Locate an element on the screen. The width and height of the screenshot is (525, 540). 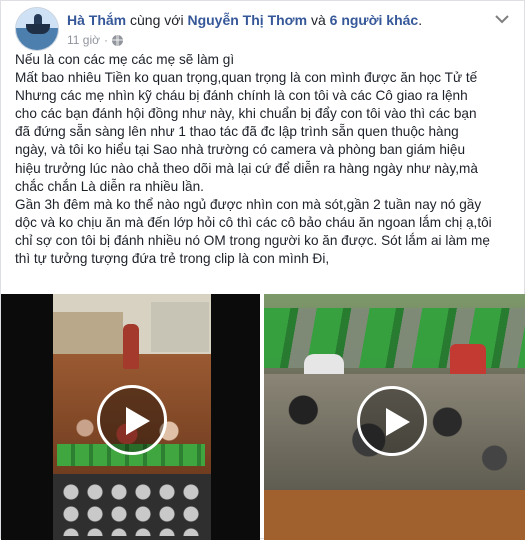
globe-icon is located at coordinates (117, 40).